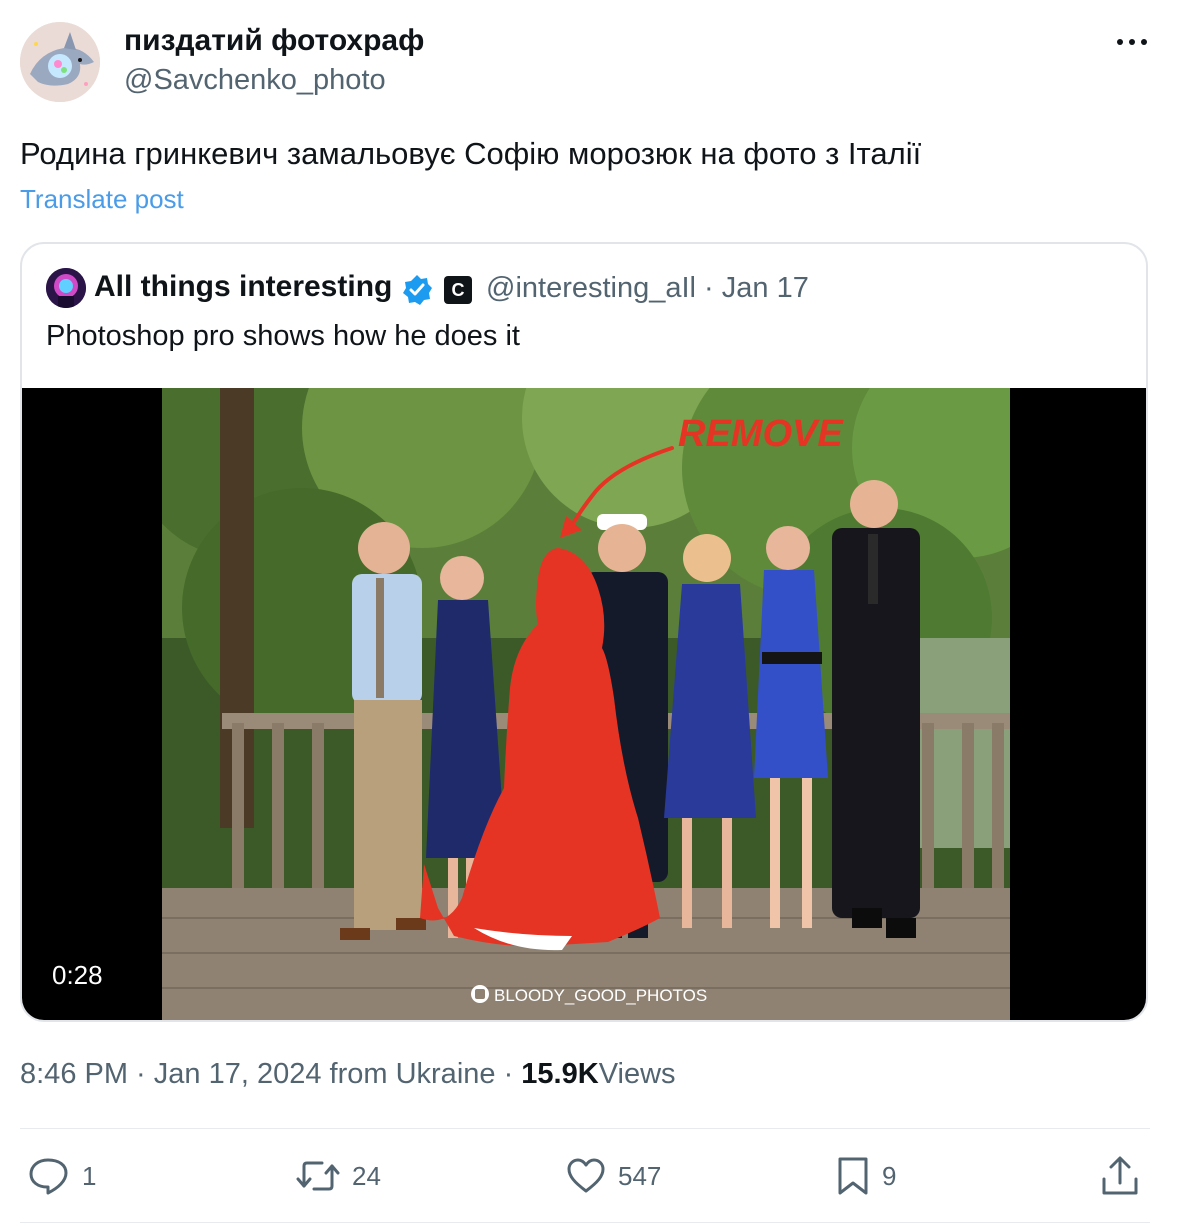 The image size is (1180, 1226). I want to click on share-icon, so click(1120, 1175).